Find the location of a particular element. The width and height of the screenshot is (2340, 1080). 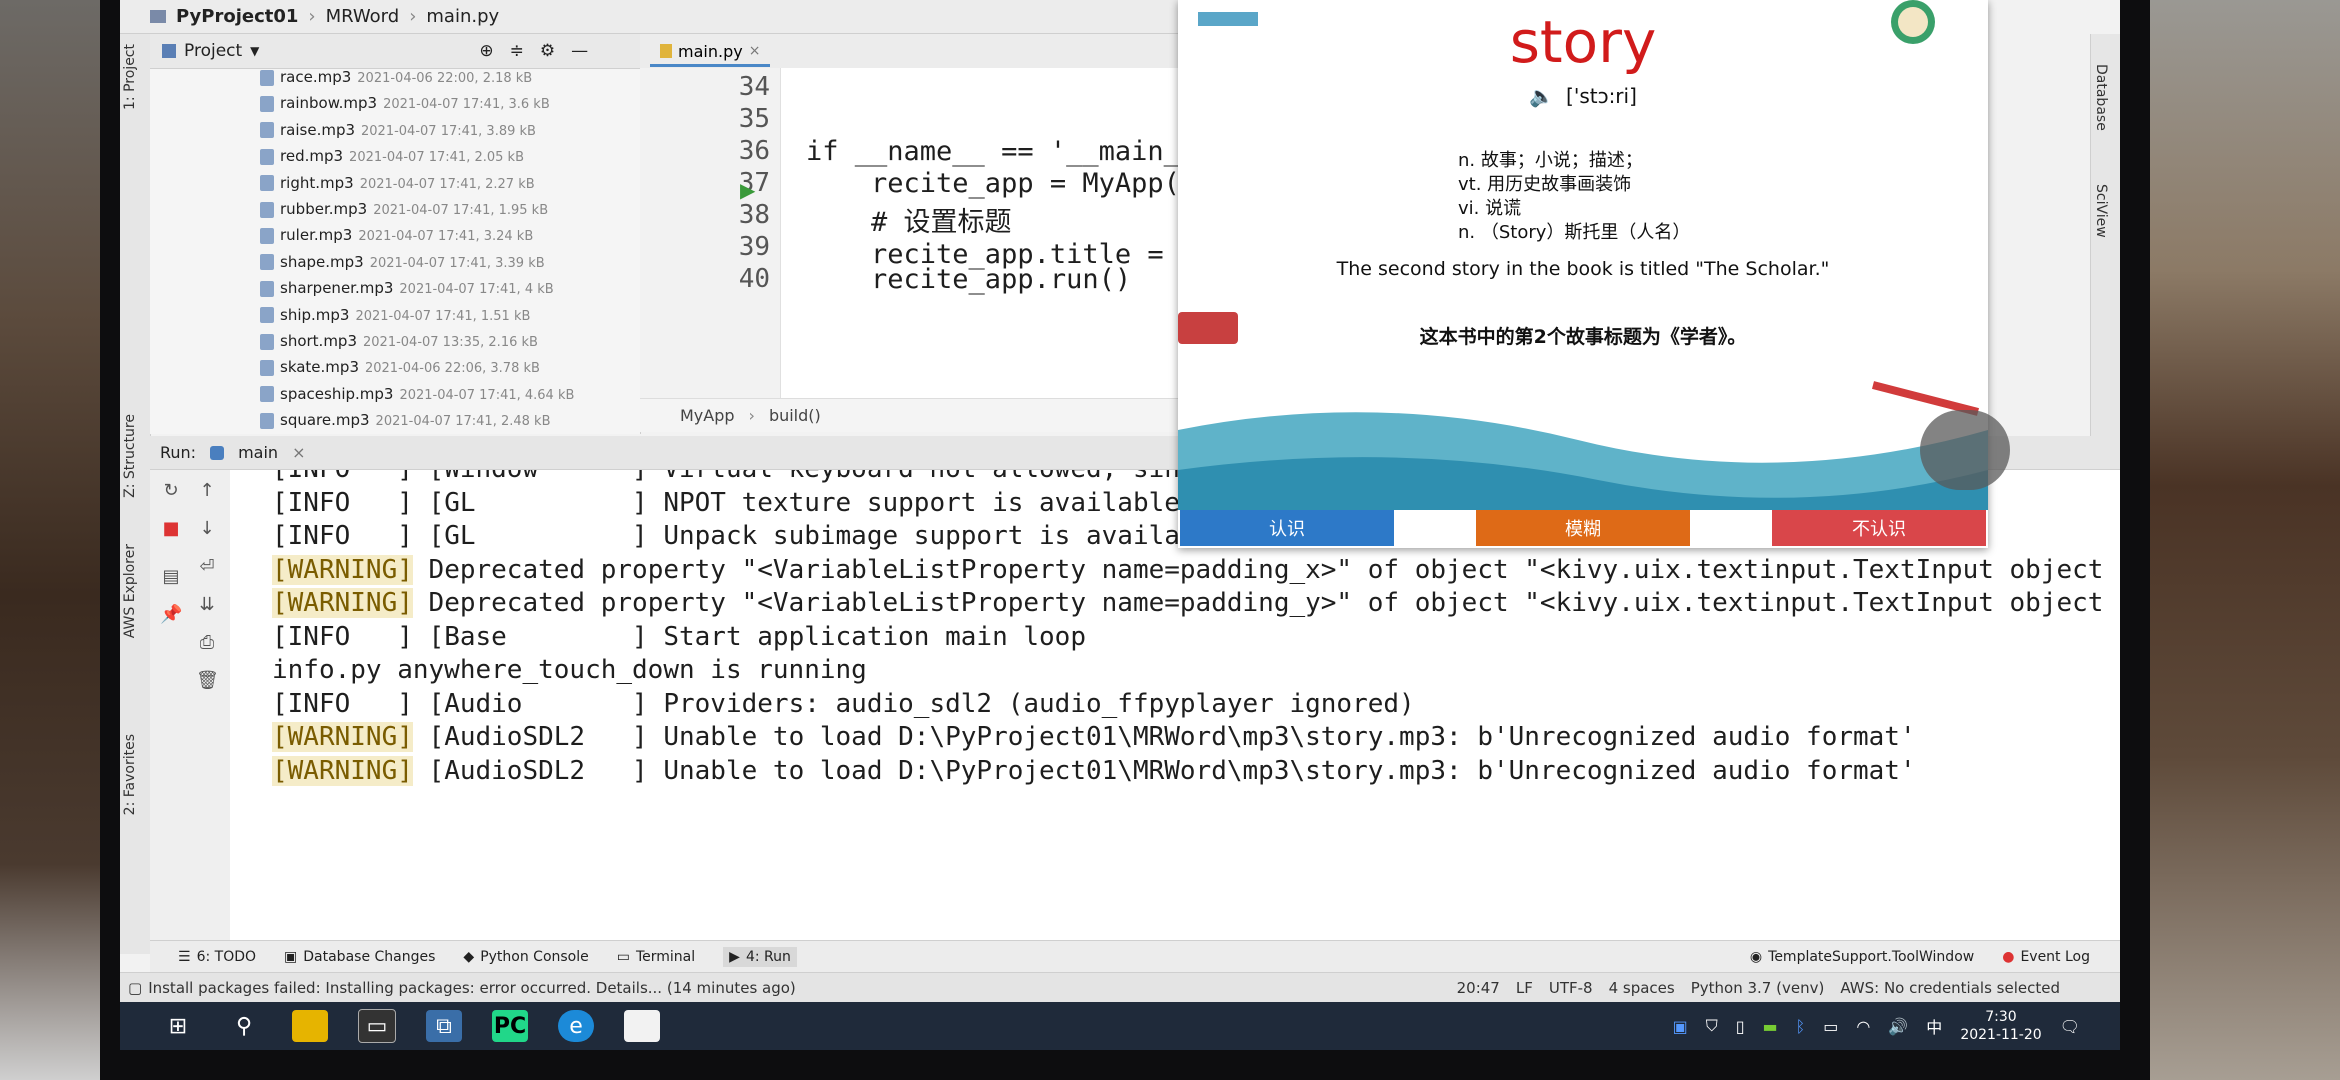

clock: 7:30 2021-11-20 is located at coordinates (2000, 1026).